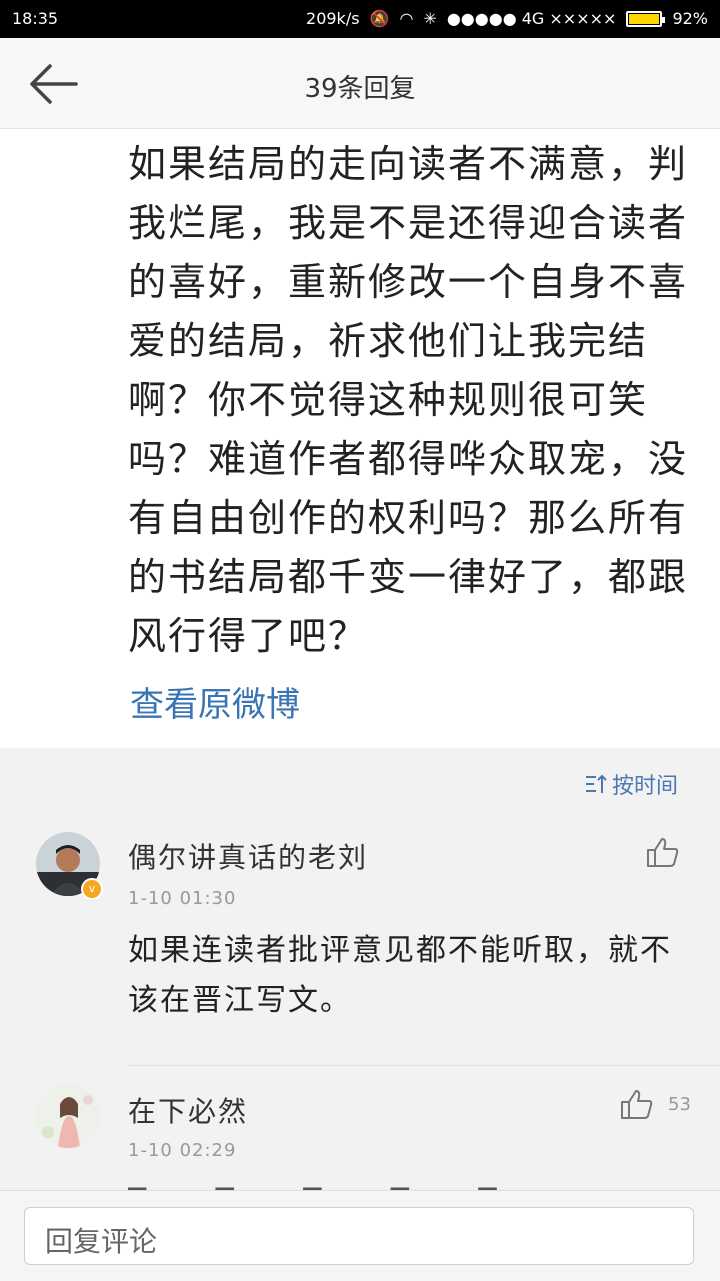 The image size is (720, 1281). Describe the element at coordinates (360, 1128) in the screenshot. I see `comment-item: 在下必然 1-10 02:29 53` at that location.